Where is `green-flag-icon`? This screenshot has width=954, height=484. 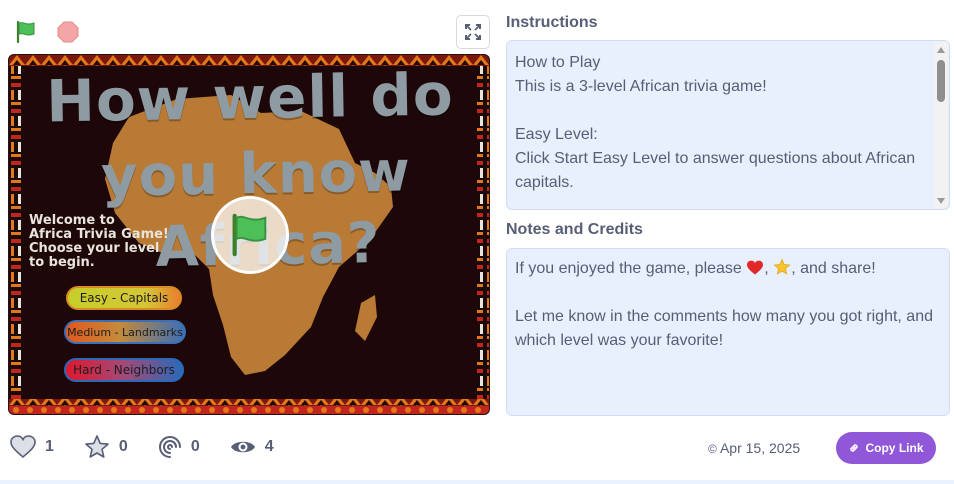
green-flag-icon is located at coordinates (26, 32).